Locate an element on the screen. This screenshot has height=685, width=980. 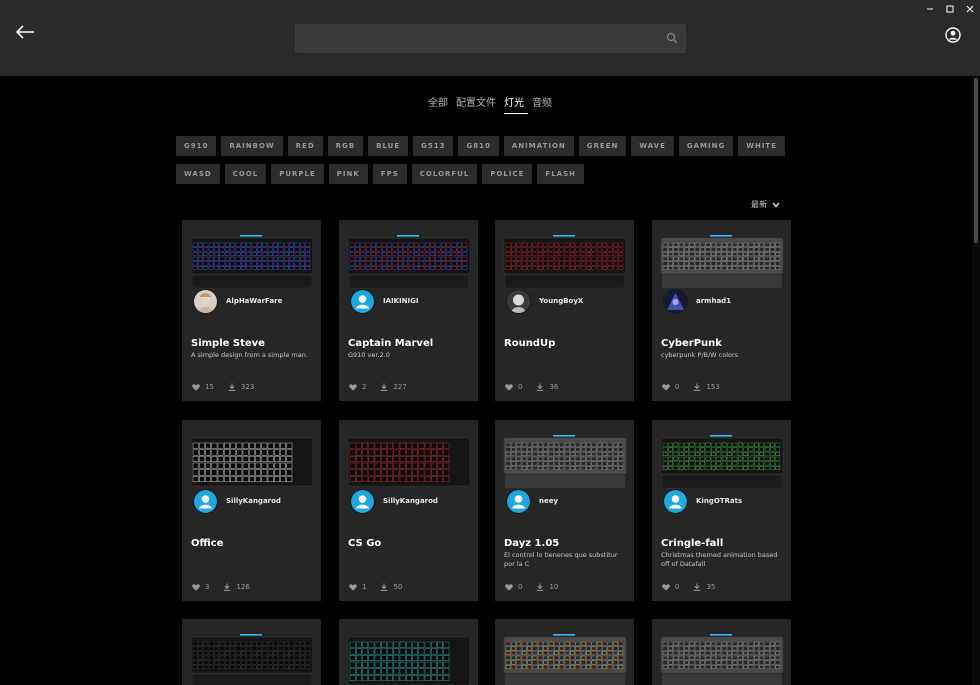
lighting-card: SillyKangarod CS Go 1 50 is located at coordinates (408, 510).